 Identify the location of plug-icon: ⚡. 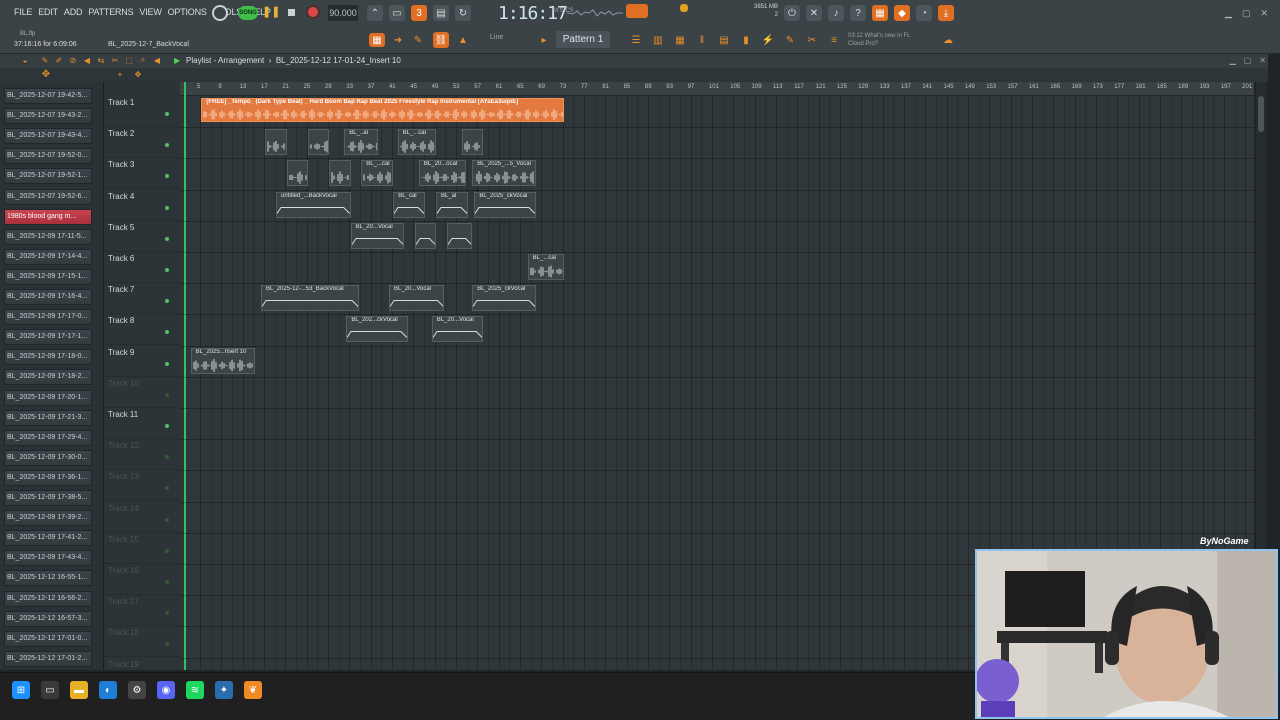
(768, 40).